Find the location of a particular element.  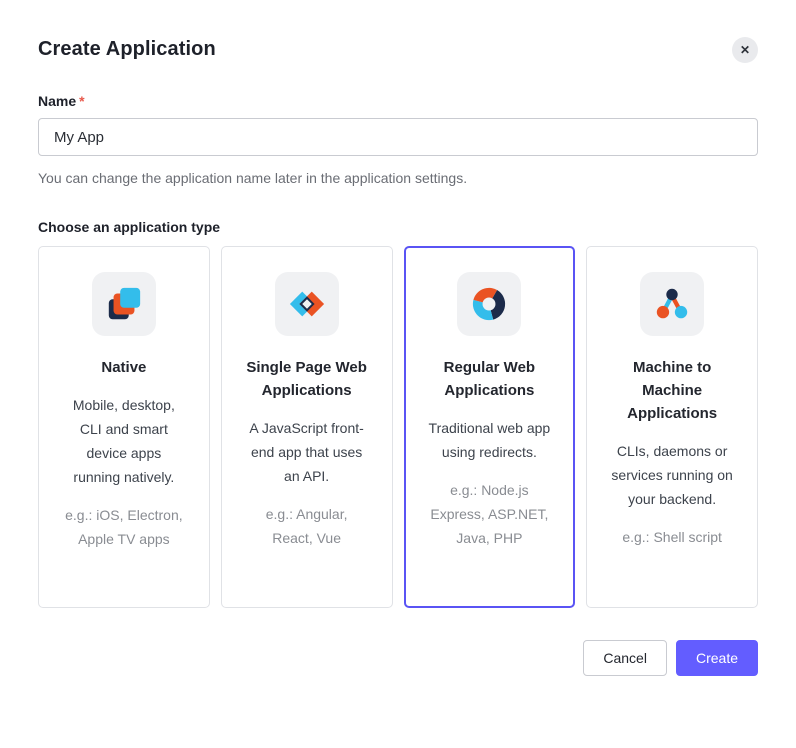

card-description: Traditional web app using redirects. is located at coordinates (489, 440).